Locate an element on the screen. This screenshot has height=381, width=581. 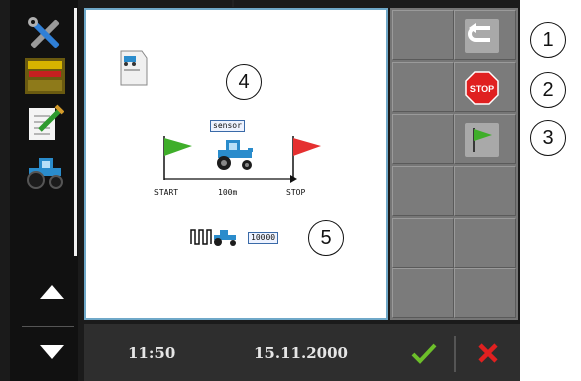
stop-button: STOP is located at coordinates (485, 87).